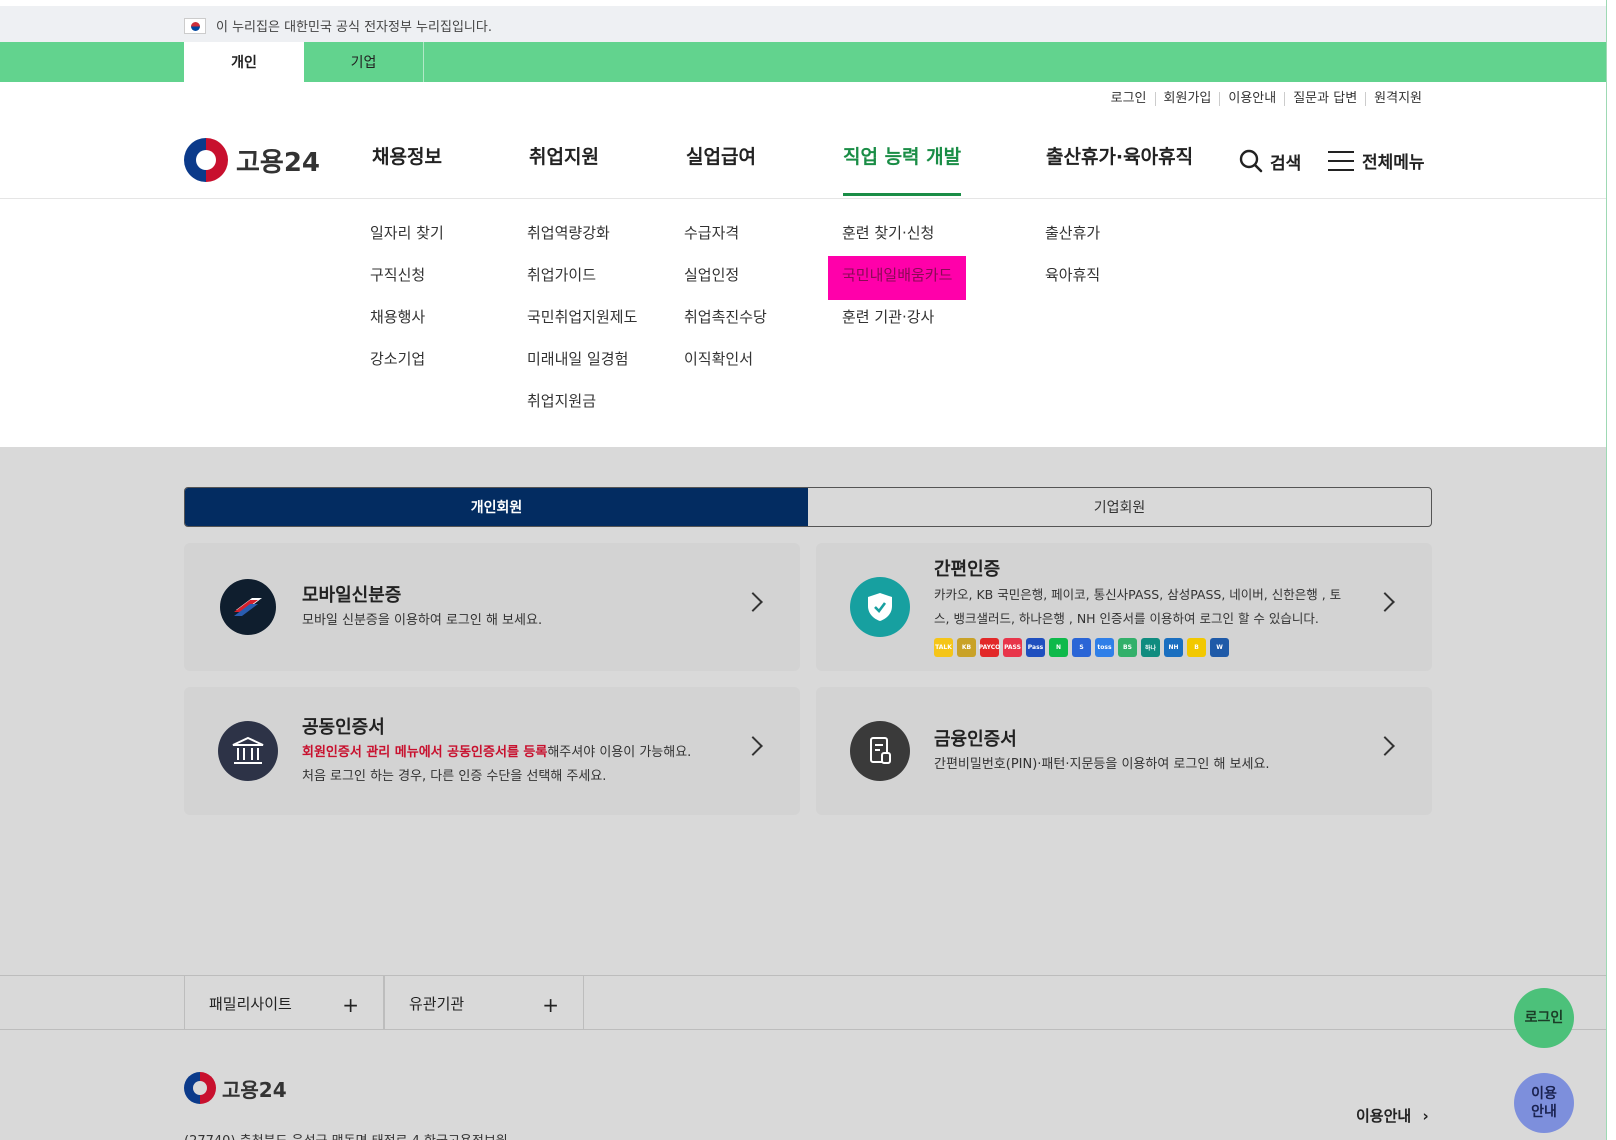  What do you see at coordinates (1324, 99) in the screenshot?
I see `utility-qna-link: 질문과 답변` at bounding box center [1324, 99].